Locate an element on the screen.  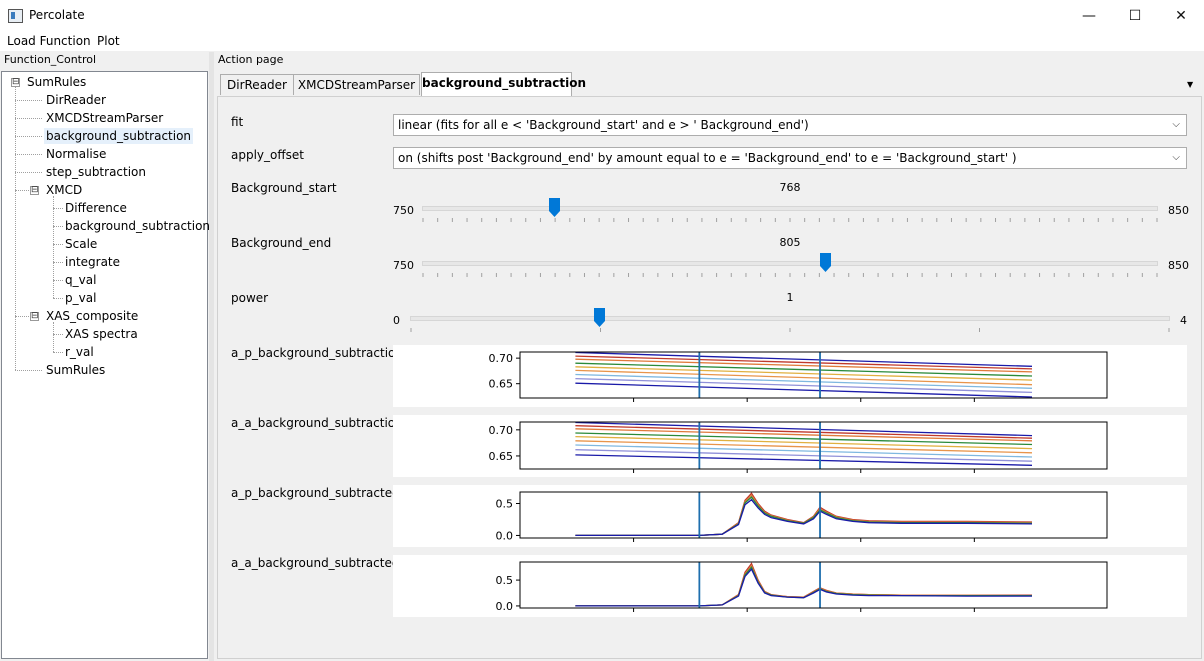
close-button: ✕ is located at coordinates (1181, 15).